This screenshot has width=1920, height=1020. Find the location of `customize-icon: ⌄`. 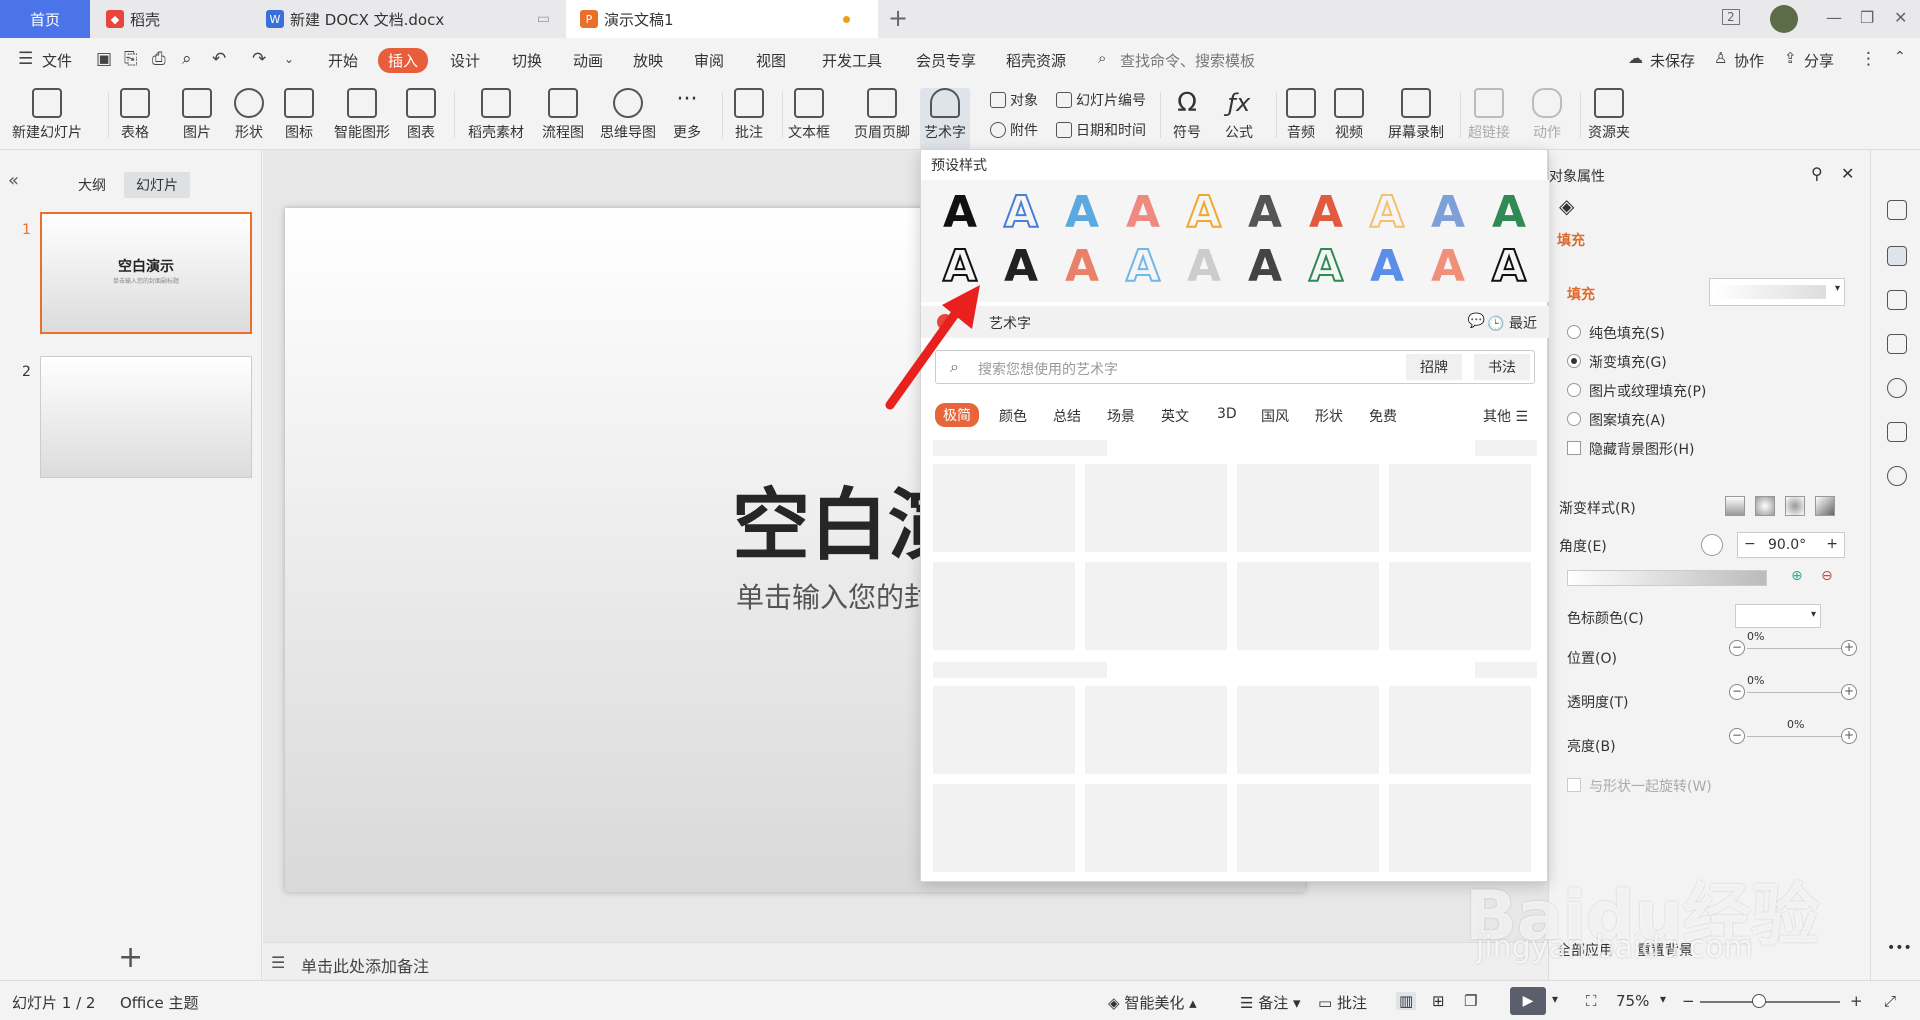

customize-icon: ⌄ is located at coordinates (289, 59).